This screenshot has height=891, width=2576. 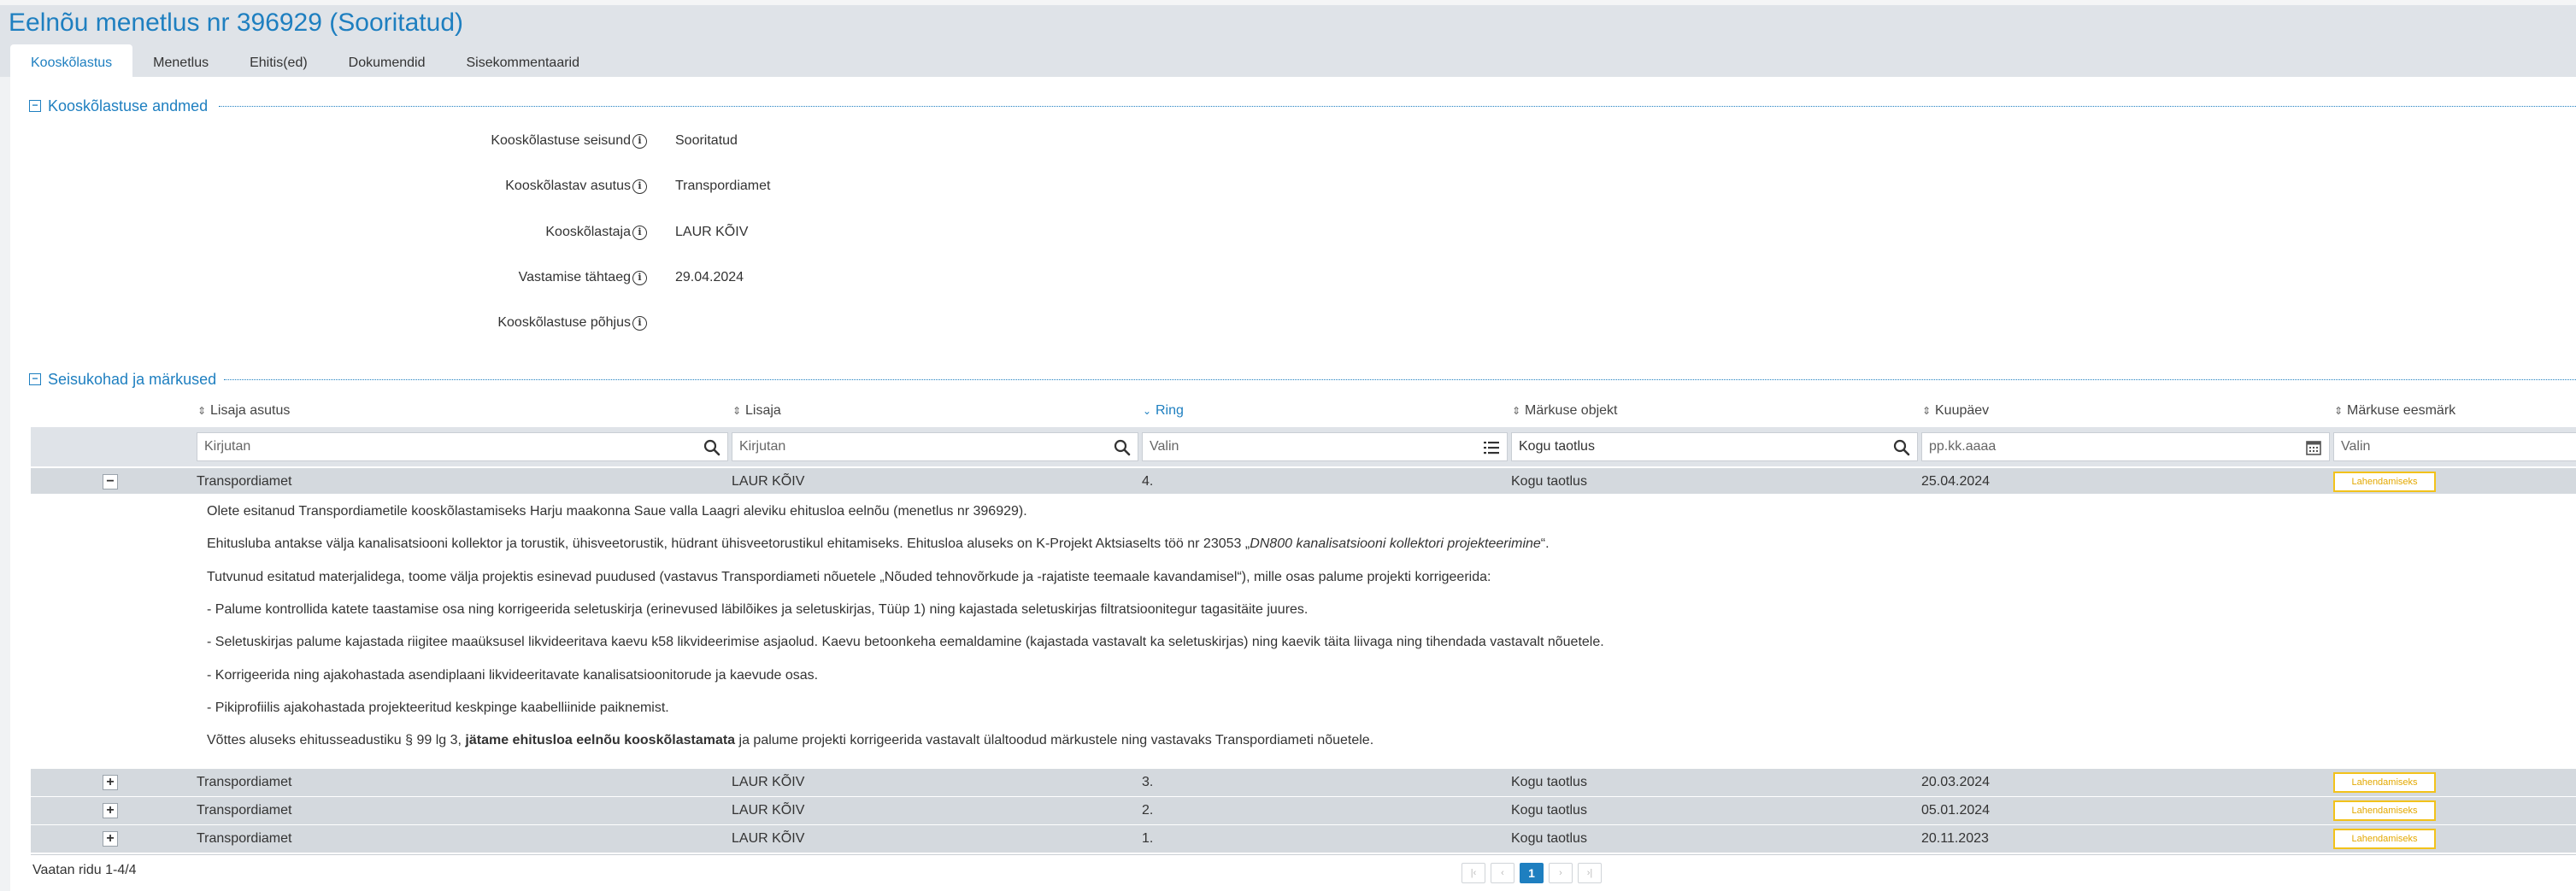 I want to click on remarks-section-header: − Seisukohad ja märkused, so click(x=127, y=379).